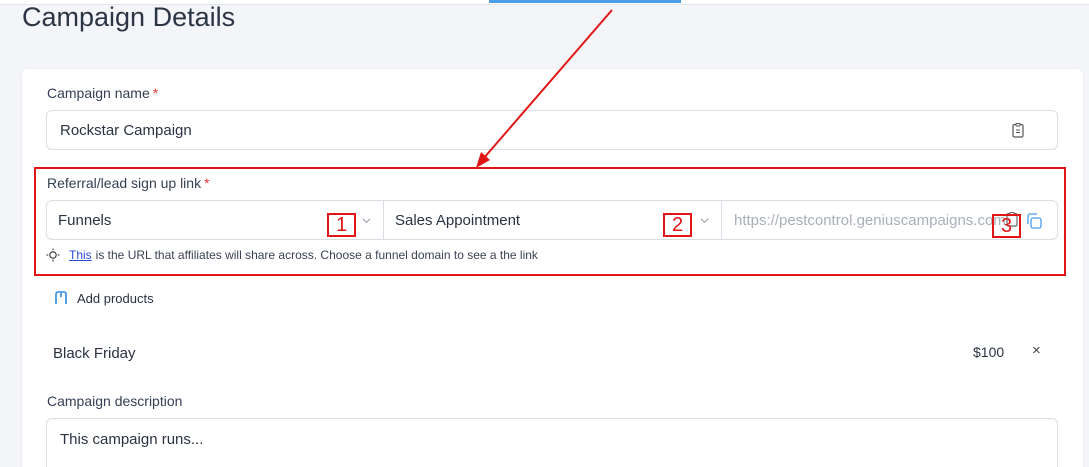 This screenshot has height=467, width=1089. Describe the element at coordinates (989, 352) in the screenshot. I see `product-price: $100` at that location.